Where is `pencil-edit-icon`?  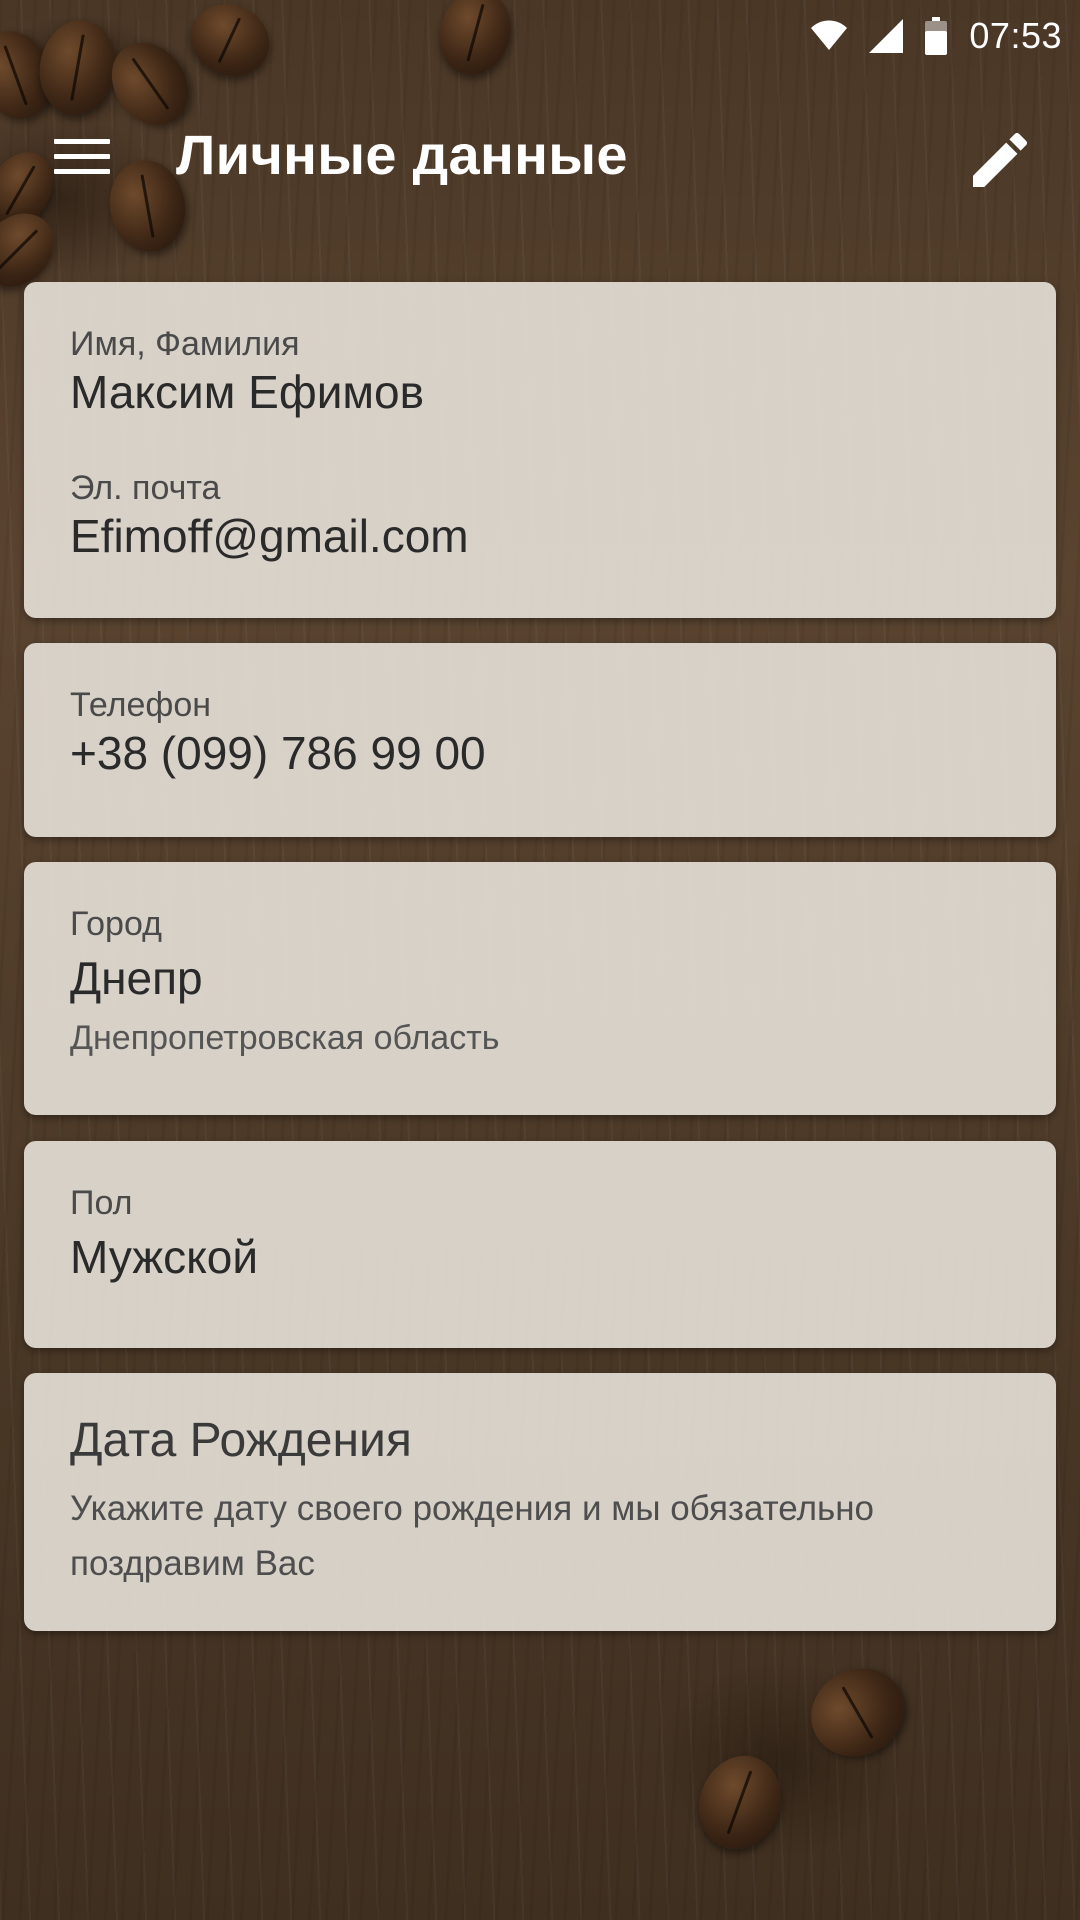 pencil-edit-icon is located at coordinates (1000, 160).